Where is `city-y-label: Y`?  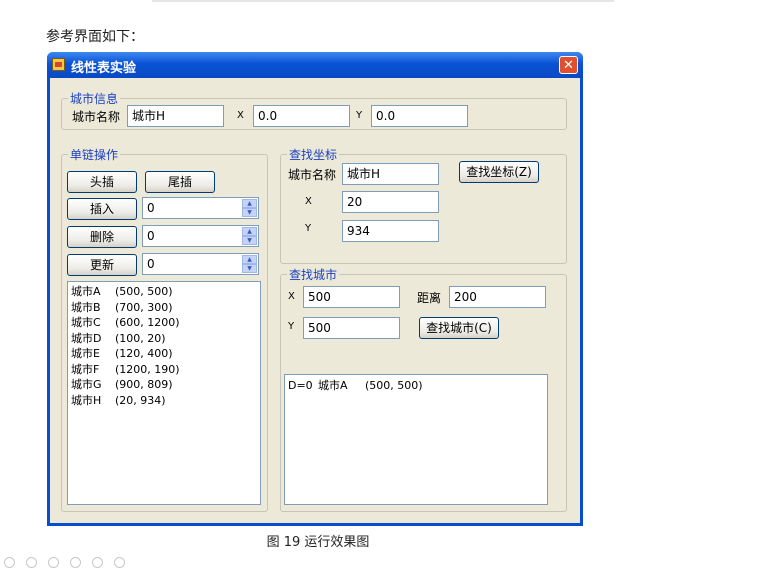 city-y-label: Y is located at coordinates (359, 115).